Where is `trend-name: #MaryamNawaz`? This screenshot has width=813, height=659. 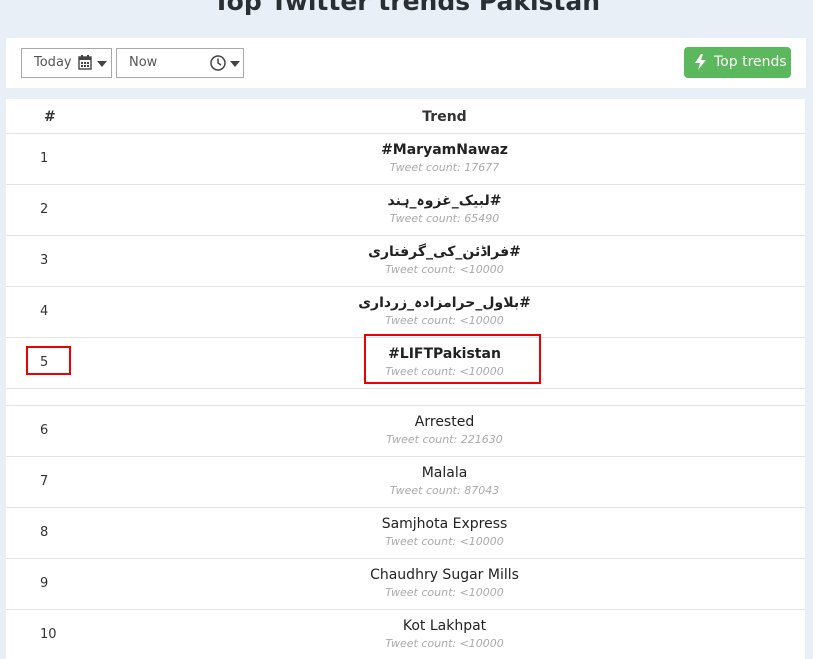
trend-name: #MaryamNawaz is located at coordinates (409, 150).